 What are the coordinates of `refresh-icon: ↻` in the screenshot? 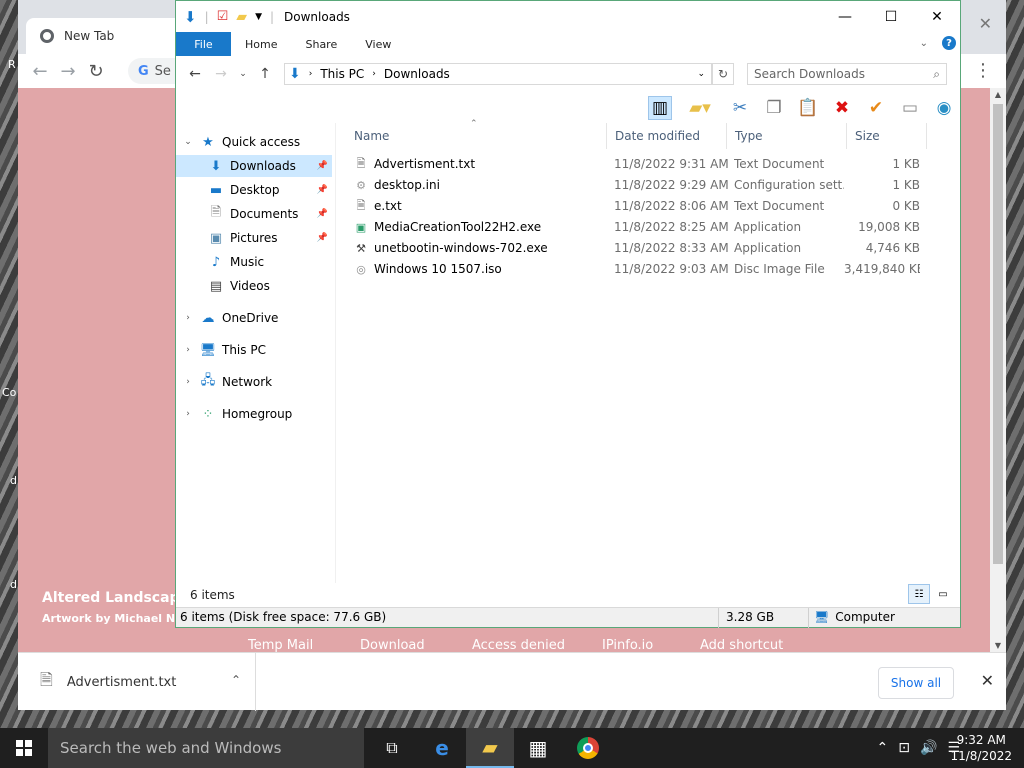 It's located at (723, 74).